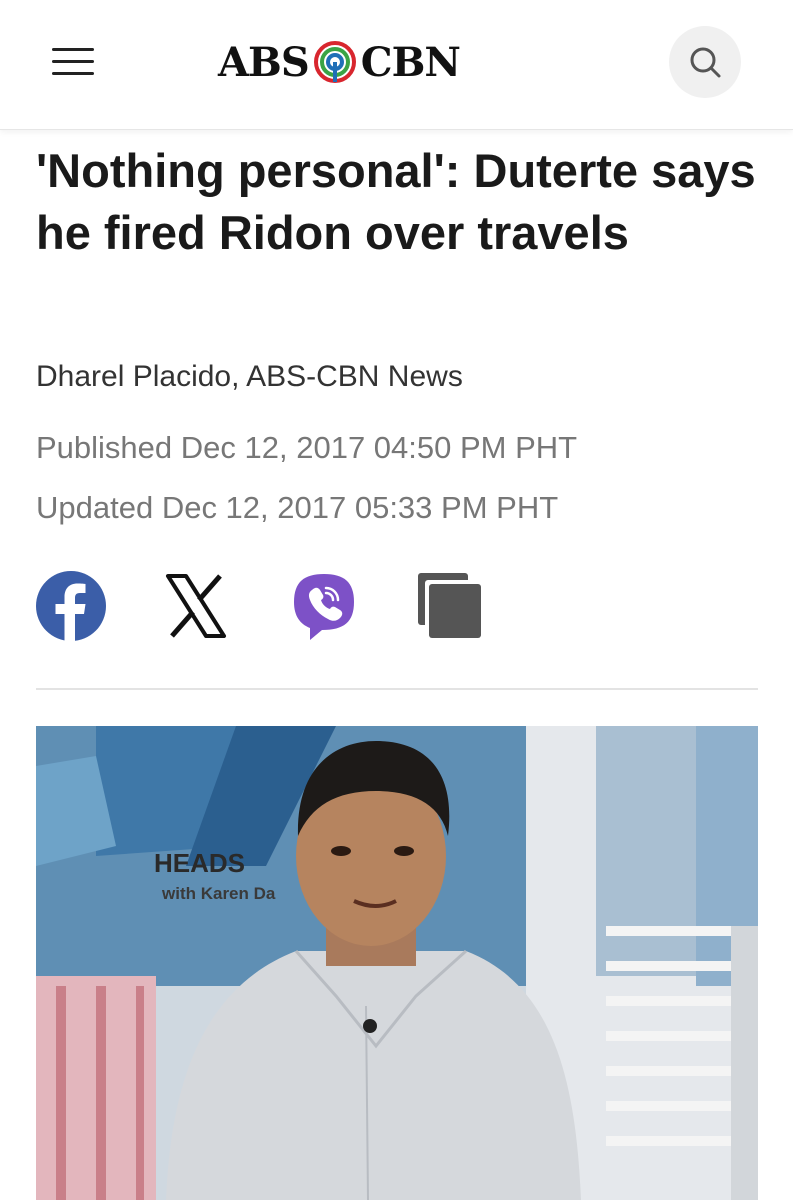  I want to click on updated-timestamp: Updated Dec 12, 2017 05:33 PM PHT, so click(297, 507).